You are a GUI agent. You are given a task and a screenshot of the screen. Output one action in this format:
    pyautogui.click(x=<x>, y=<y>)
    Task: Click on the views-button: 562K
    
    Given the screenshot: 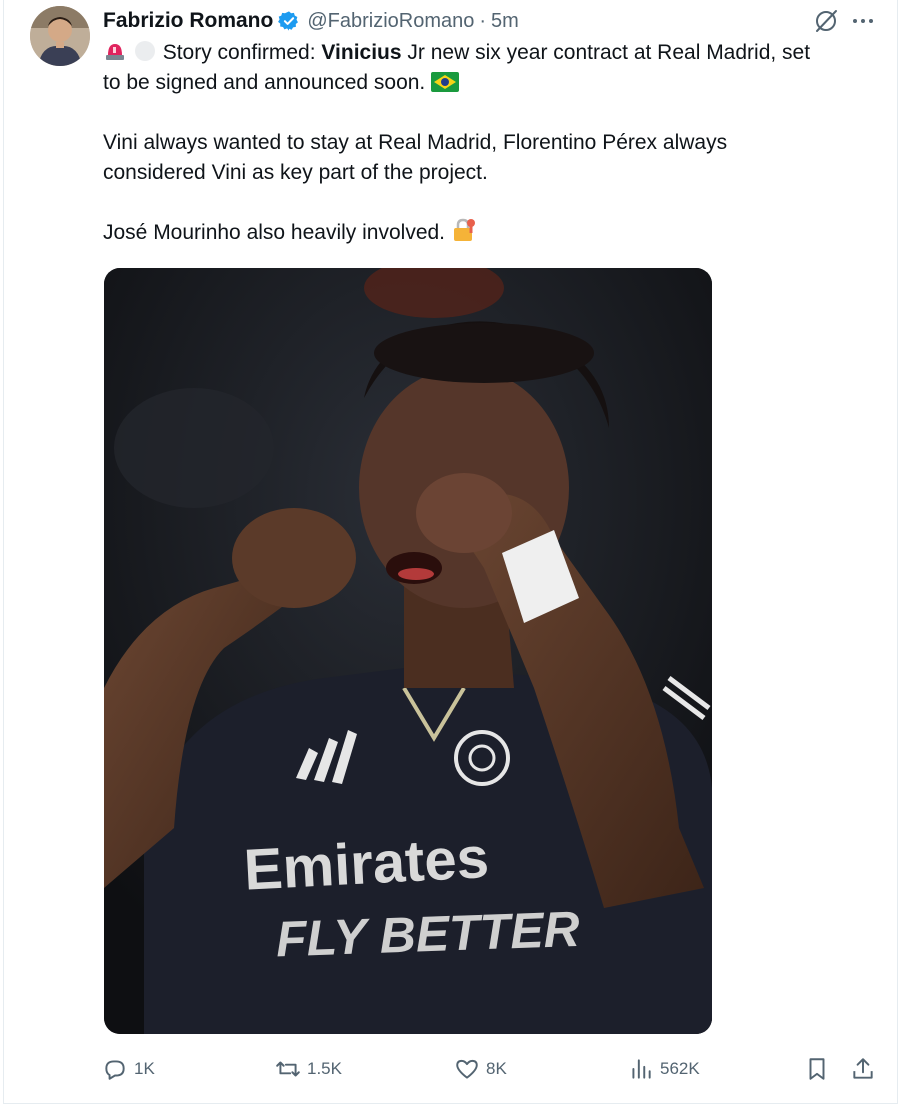 What is the action you would take?
    pyautogui.click(x=664, y=1069)
    